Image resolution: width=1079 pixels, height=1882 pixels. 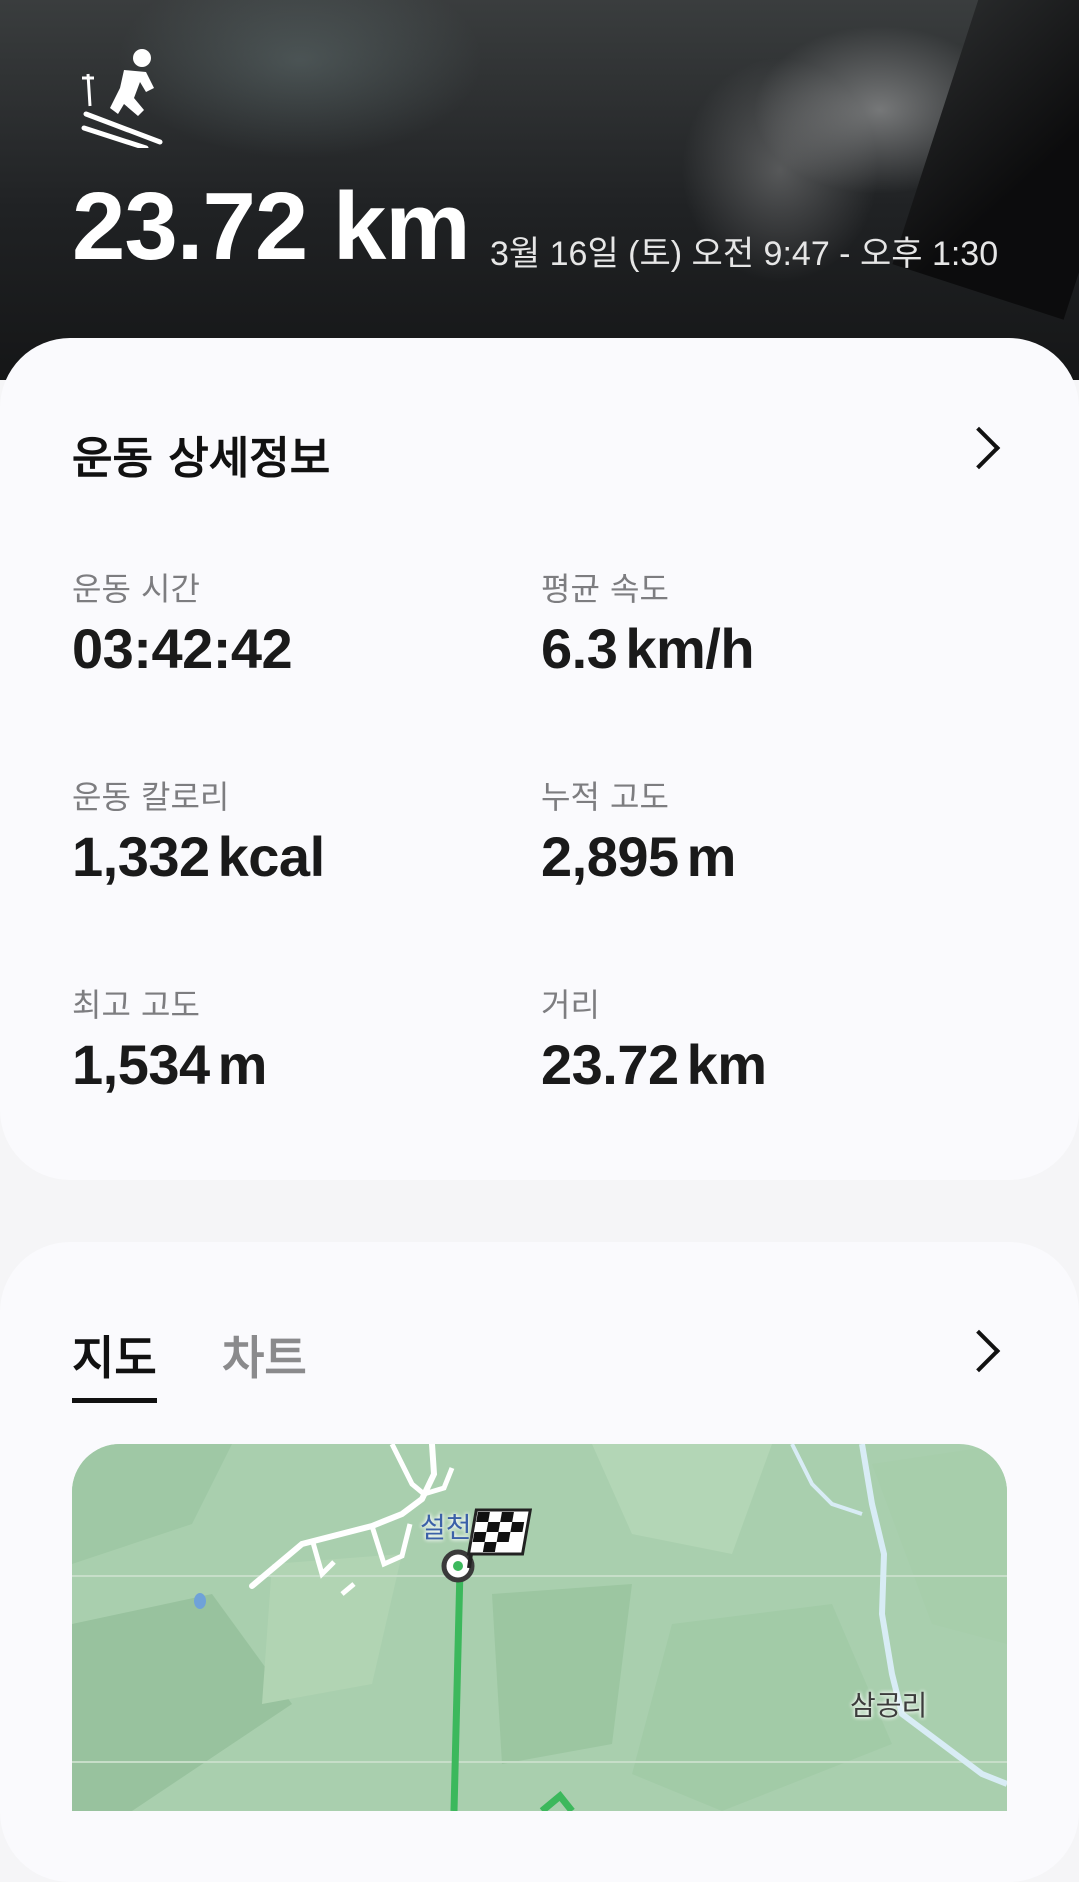 I want to click on stat-label-avg-speed: 평균 속도, so click(x=605, y=589).